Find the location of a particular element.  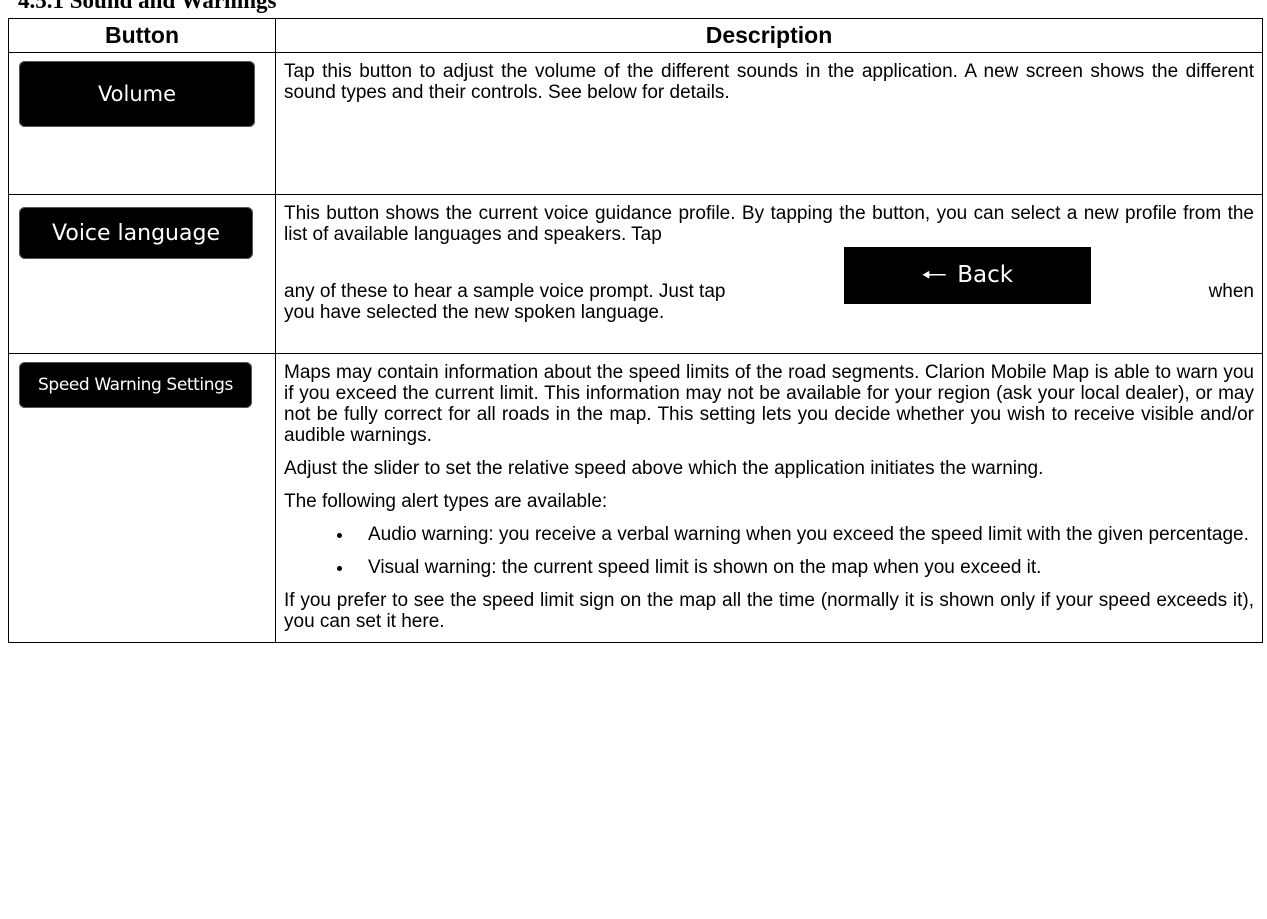

description-text: when is located at coordinates (1231, 291).